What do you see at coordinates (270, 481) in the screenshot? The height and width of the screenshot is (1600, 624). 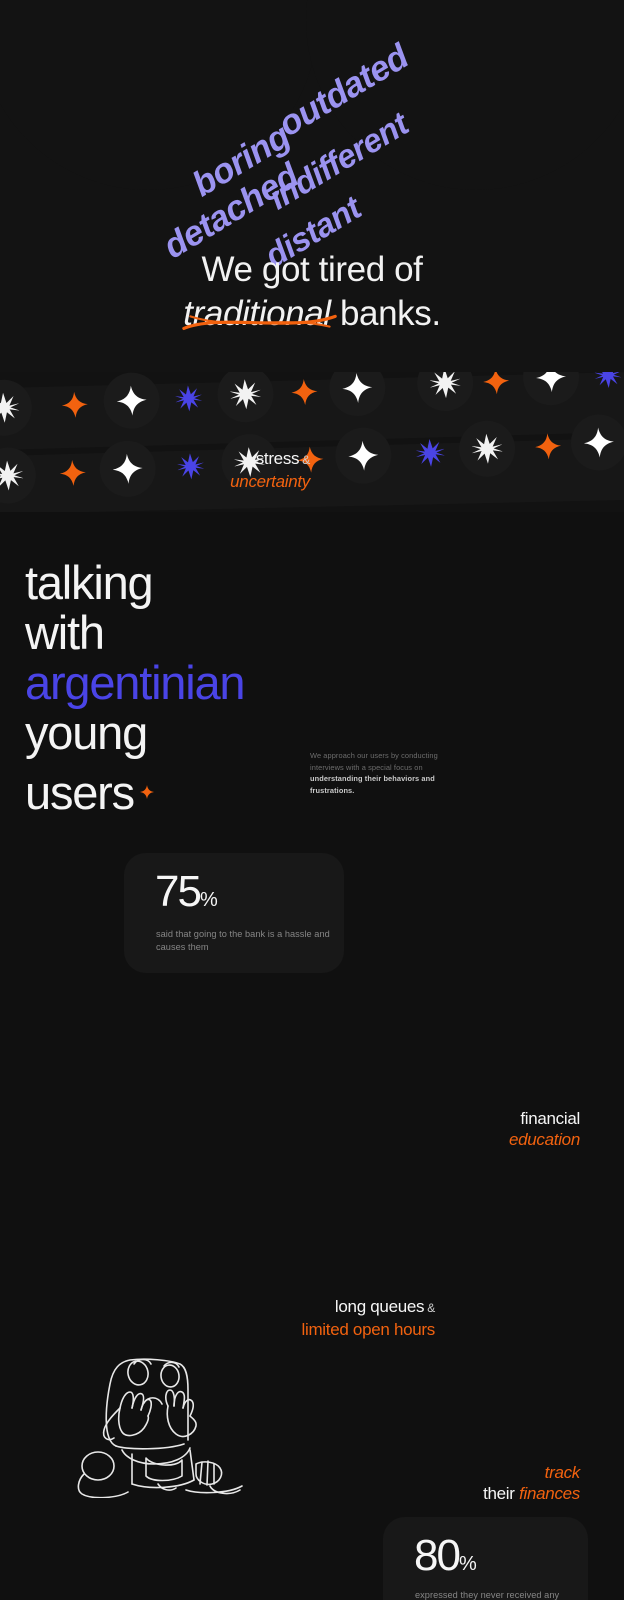 I see `kicker-word-accent: uncertainty` at bounding box center [270, 481].